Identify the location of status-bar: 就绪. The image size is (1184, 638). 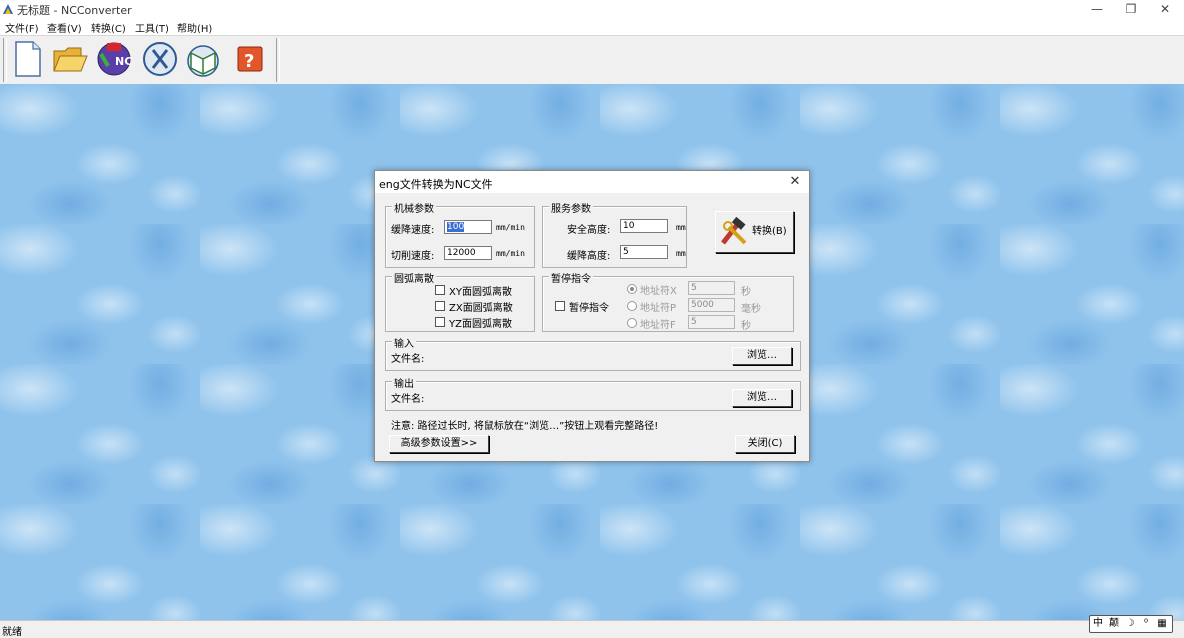
(592, 629).